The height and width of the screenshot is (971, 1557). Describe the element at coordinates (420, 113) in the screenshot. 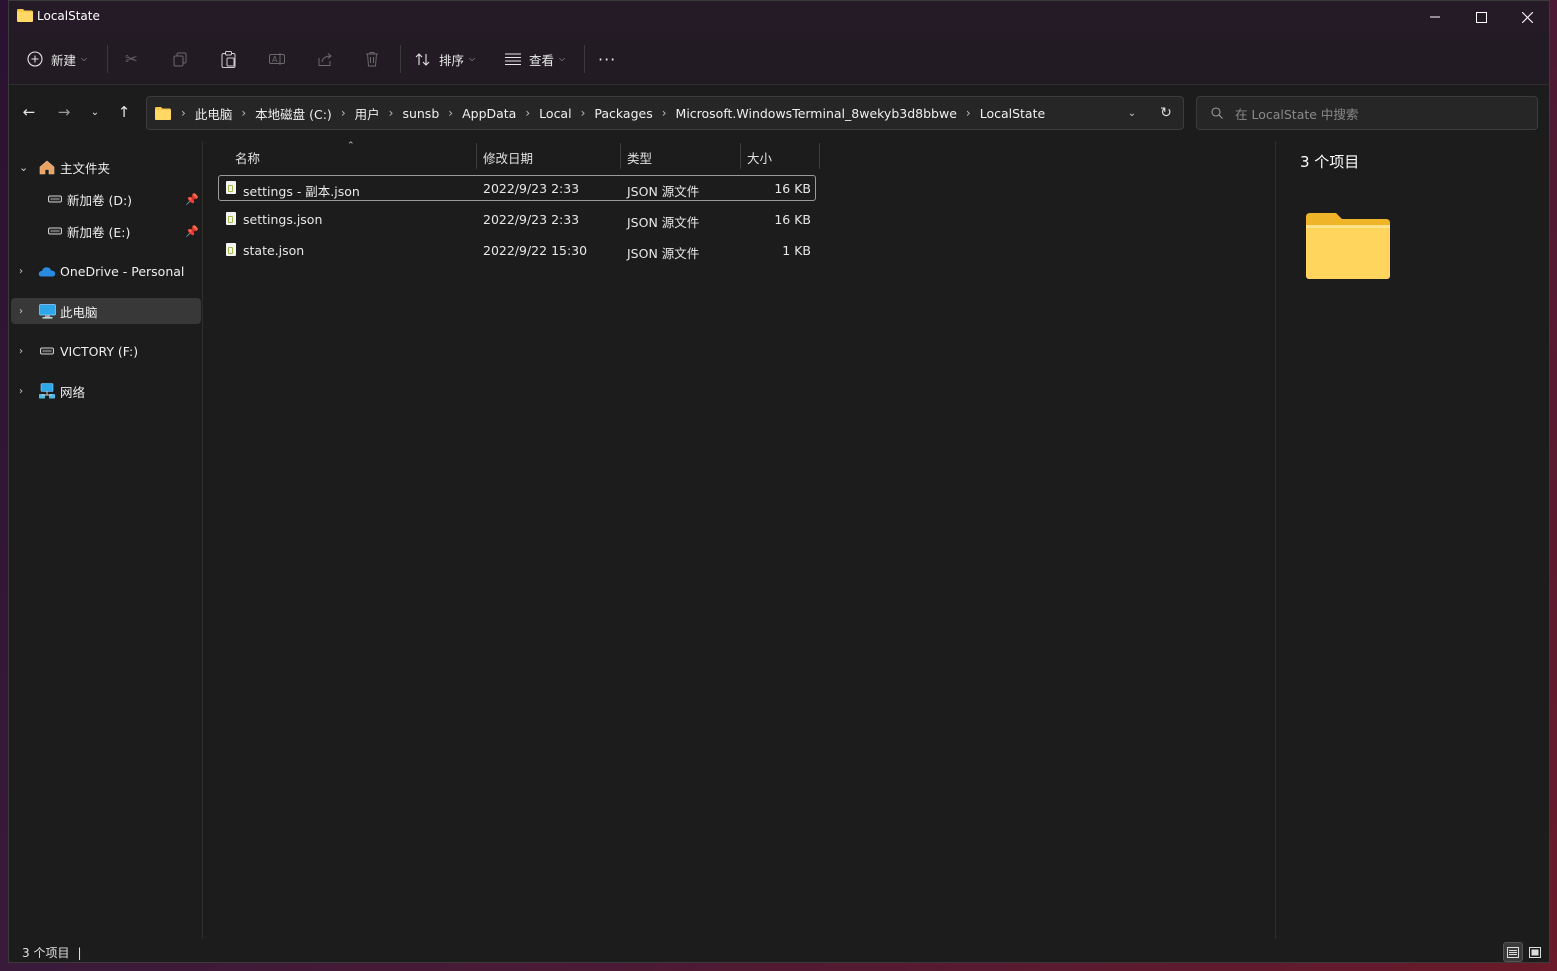

I see `breadcrumb-item: sunsb` at that location.